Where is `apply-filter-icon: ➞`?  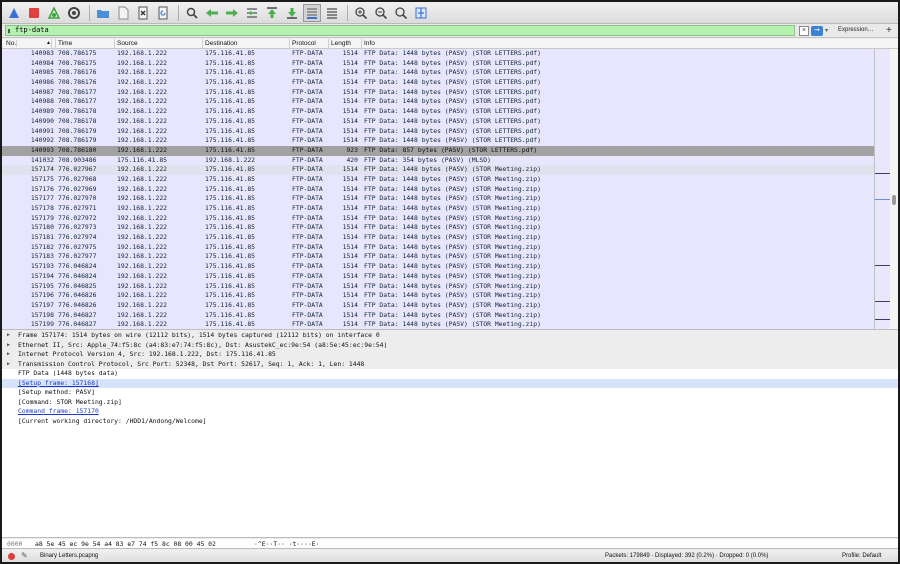 apply-filter-icon: ➞ is located at coordinates (817, 31).